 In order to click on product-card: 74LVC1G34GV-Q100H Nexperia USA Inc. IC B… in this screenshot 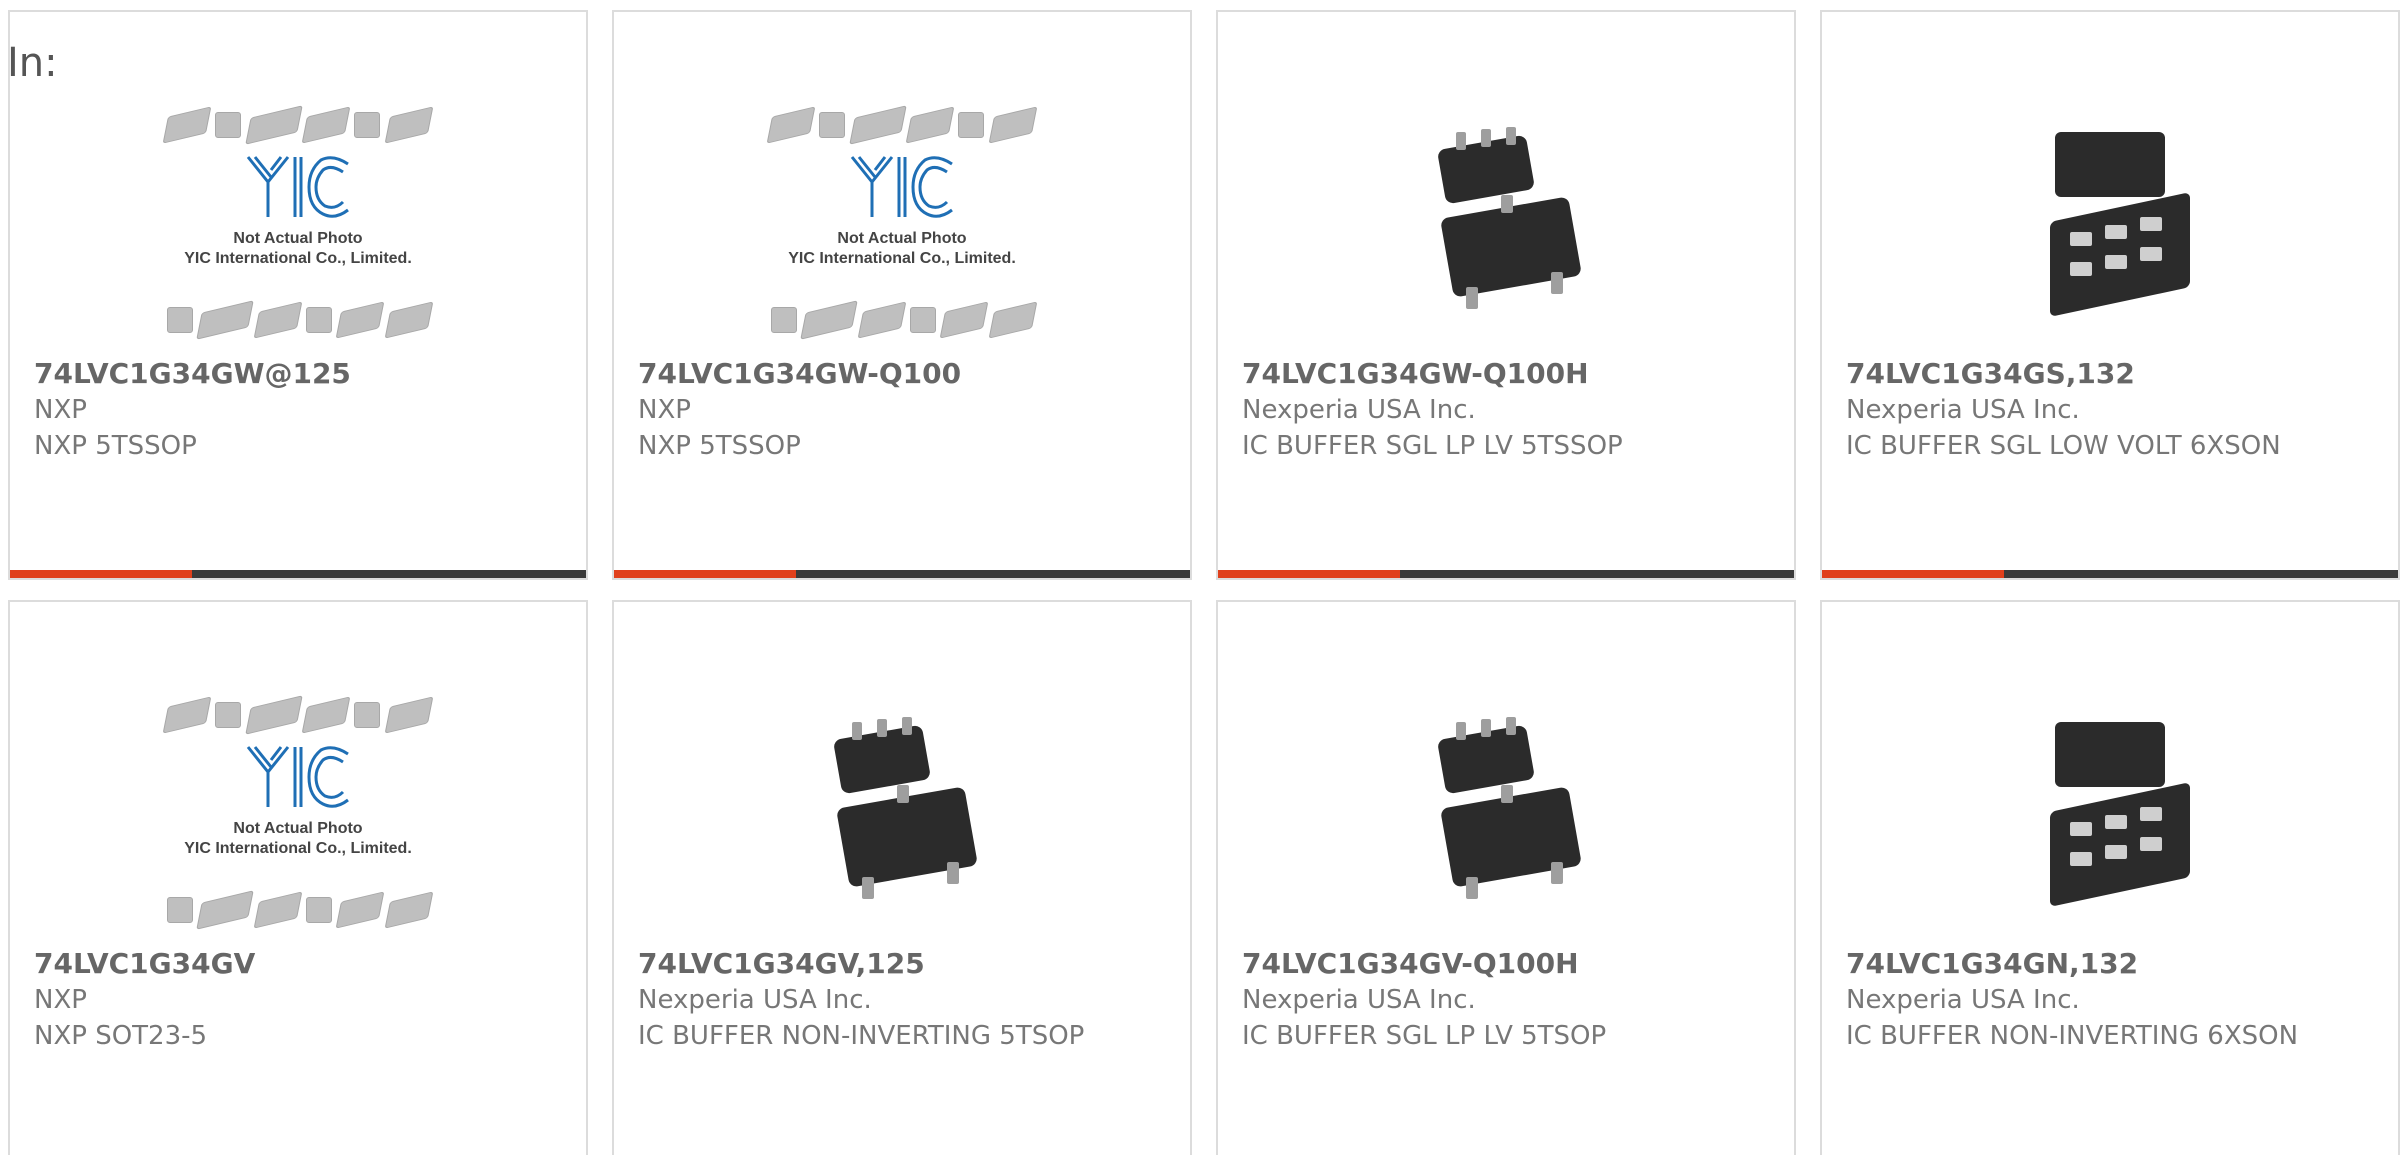, I will do `click(1506, 877)`.